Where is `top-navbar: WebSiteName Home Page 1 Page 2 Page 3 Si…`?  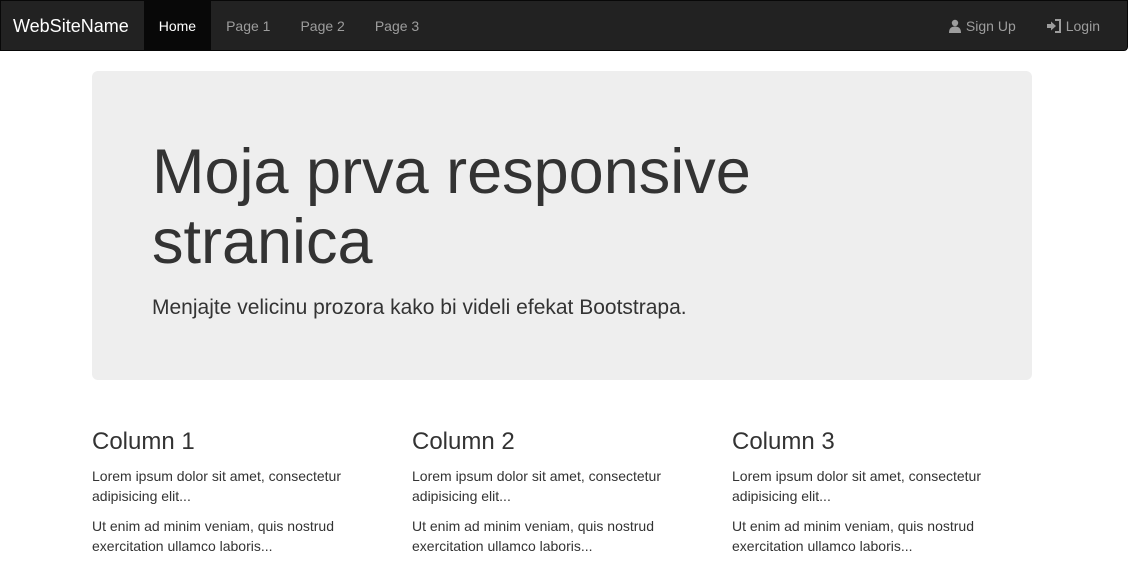
top-navbar: WebSiteName Home Page 1 Page 2 Page 3 Si… is located at coordinates (564, 25).